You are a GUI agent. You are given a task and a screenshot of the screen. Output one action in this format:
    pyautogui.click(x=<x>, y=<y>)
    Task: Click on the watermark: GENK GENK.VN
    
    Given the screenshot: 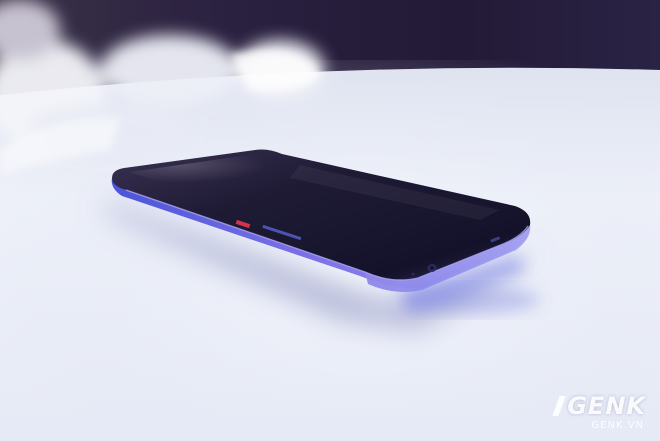 What is the action you would take?
    pyautogui.click(x=599, y=411)
    